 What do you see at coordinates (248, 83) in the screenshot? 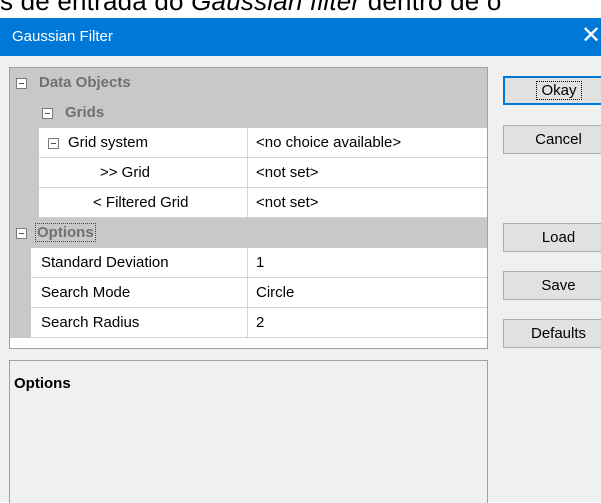
I see `category-data-objects: Data Objects` at bounding box center [248, 83].